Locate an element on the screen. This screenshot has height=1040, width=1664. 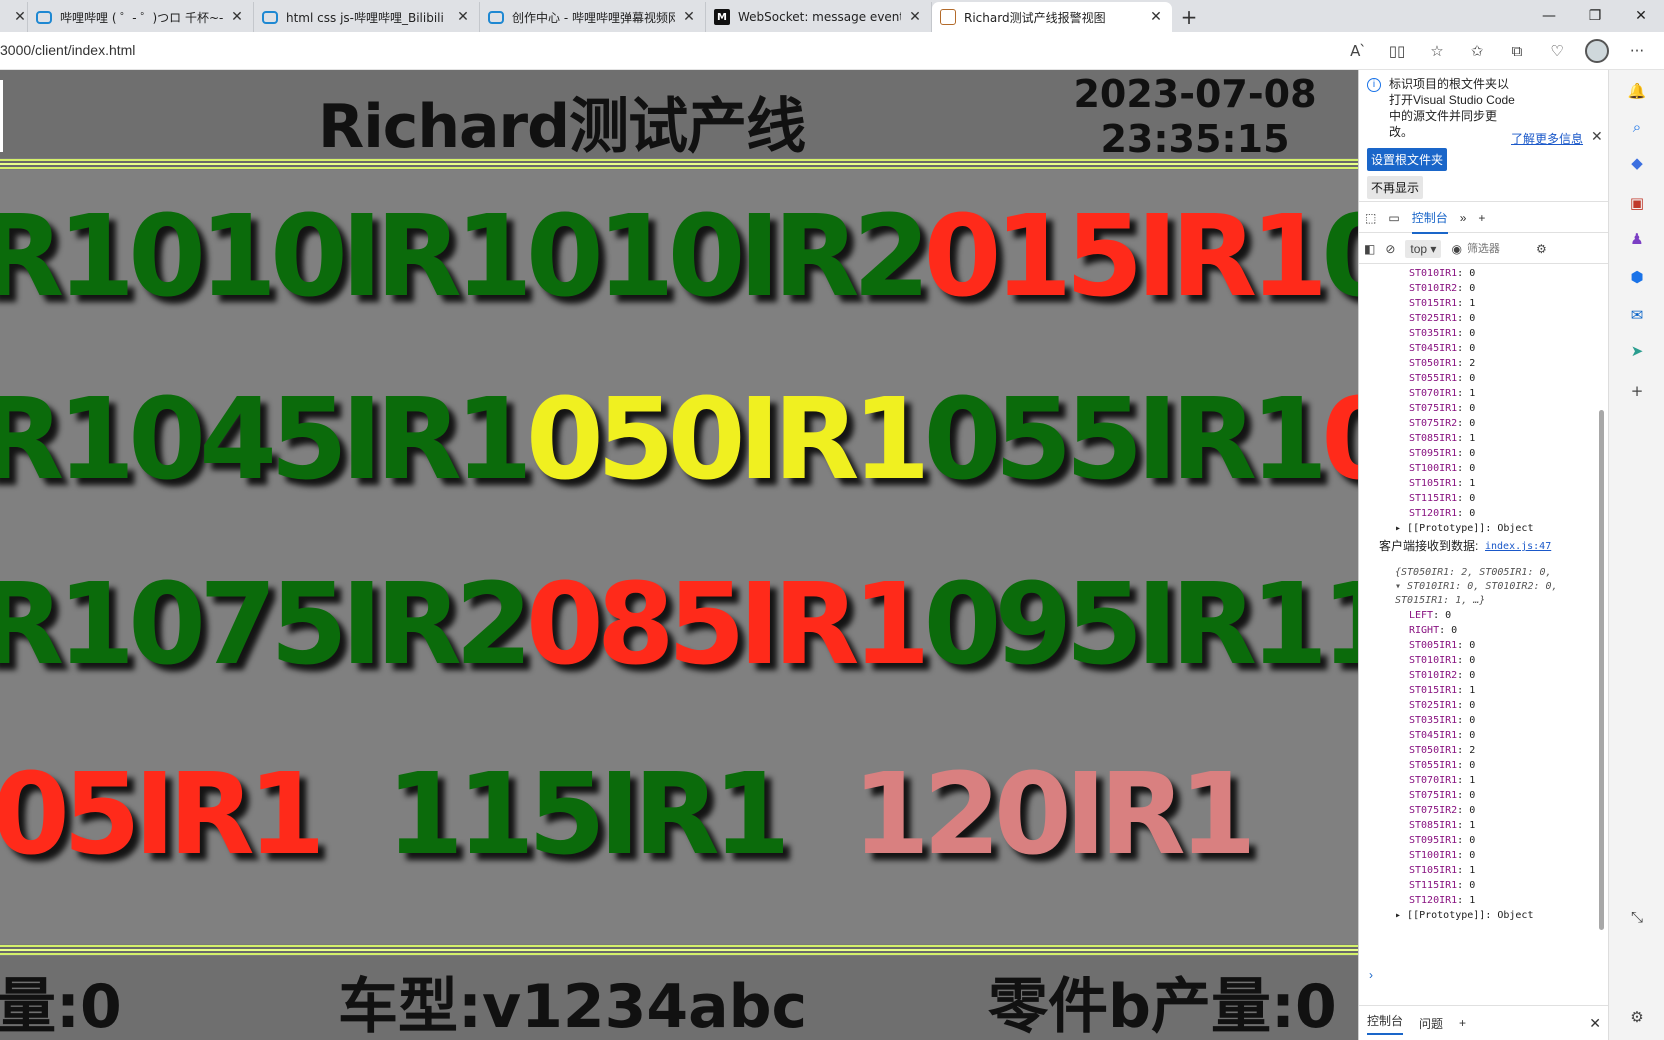
console-property: ST095IR1: 0 is located at coordinates (1442, 840).